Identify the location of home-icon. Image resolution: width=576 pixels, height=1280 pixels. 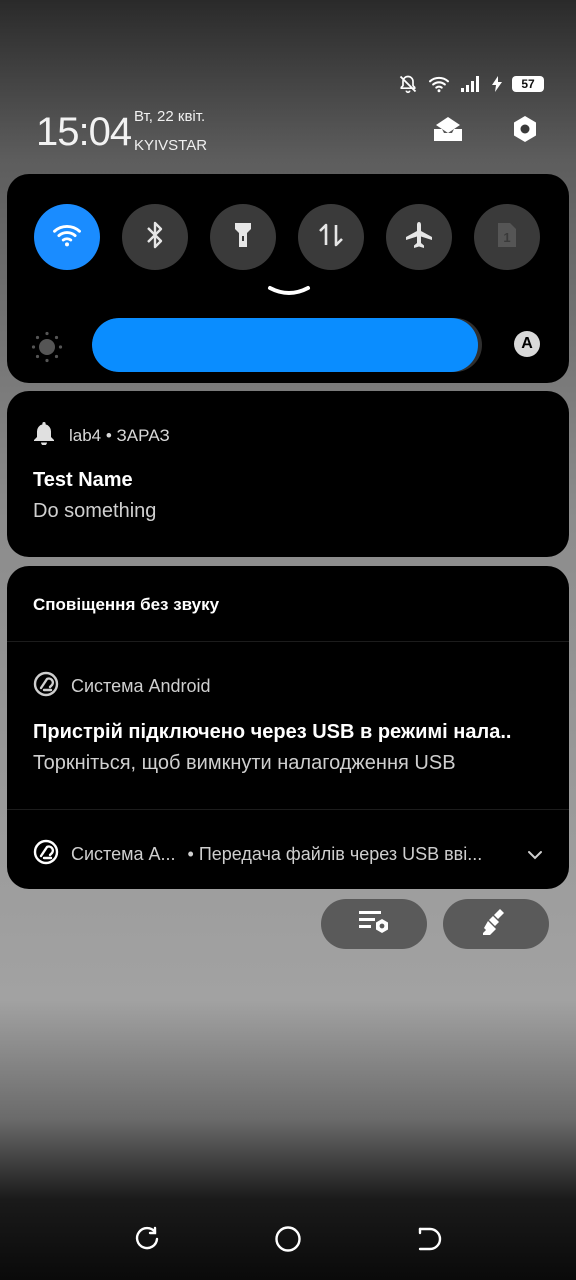
(288, 1241).